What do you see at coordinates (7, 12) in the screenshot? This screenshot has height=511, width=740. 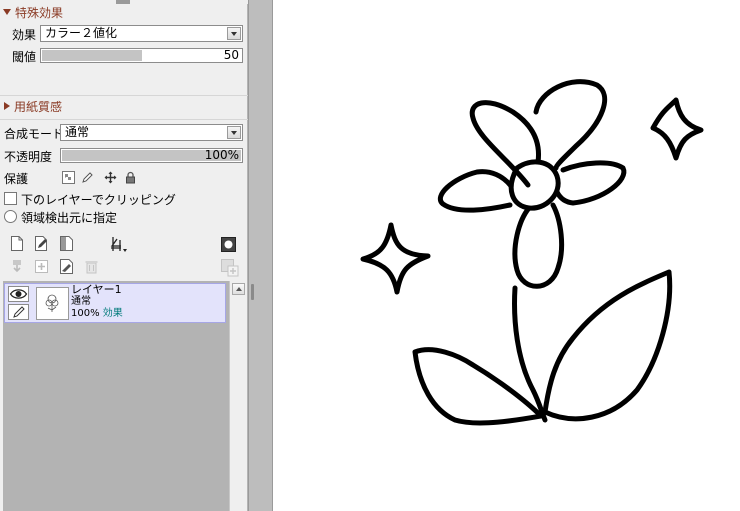 I see `collapse-triangle-icon` at bounding box center [7, 12].